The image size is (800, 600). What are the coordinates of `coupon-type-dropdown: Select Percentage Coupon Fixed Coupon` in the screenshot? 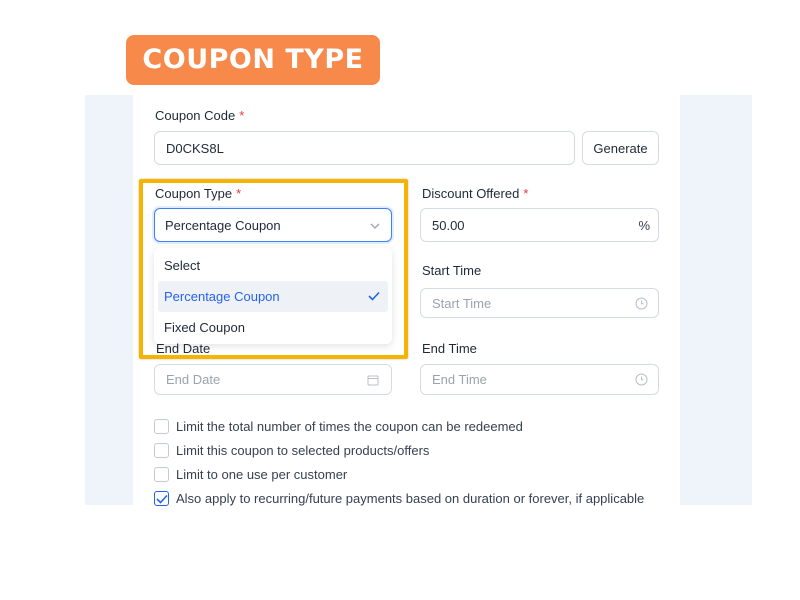 It's located at (273, 296).